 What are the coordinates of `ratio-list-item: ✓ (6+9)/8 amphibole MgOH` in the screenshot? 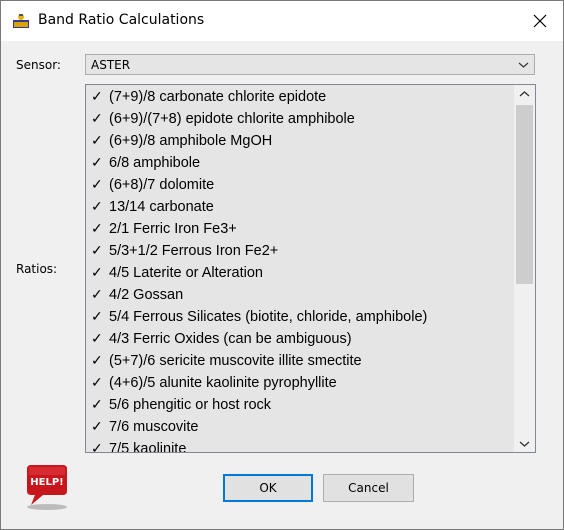 It's located at (300, 140).